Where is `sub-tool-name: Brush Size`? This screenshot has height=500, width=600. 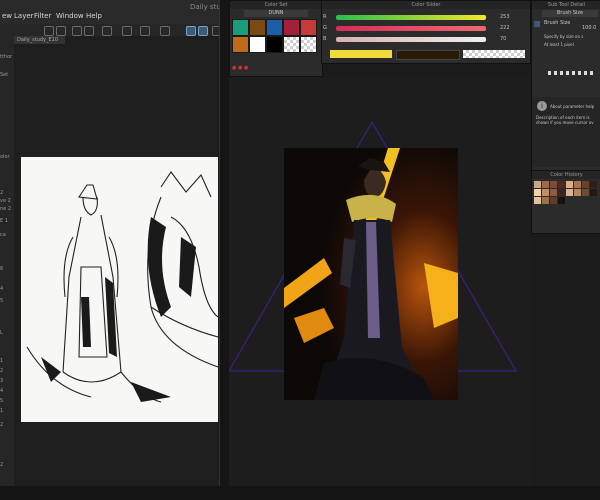 sub-tool-name: Brush Size is located at coordinates (570, 13).